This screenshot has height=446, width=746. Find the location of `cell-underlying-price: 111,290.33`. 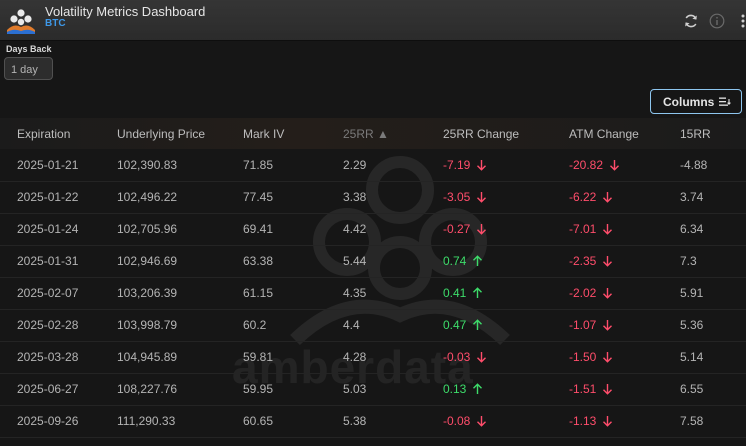

cell-underlying-price: 111,290.33 is located at coordinates (146, 421).